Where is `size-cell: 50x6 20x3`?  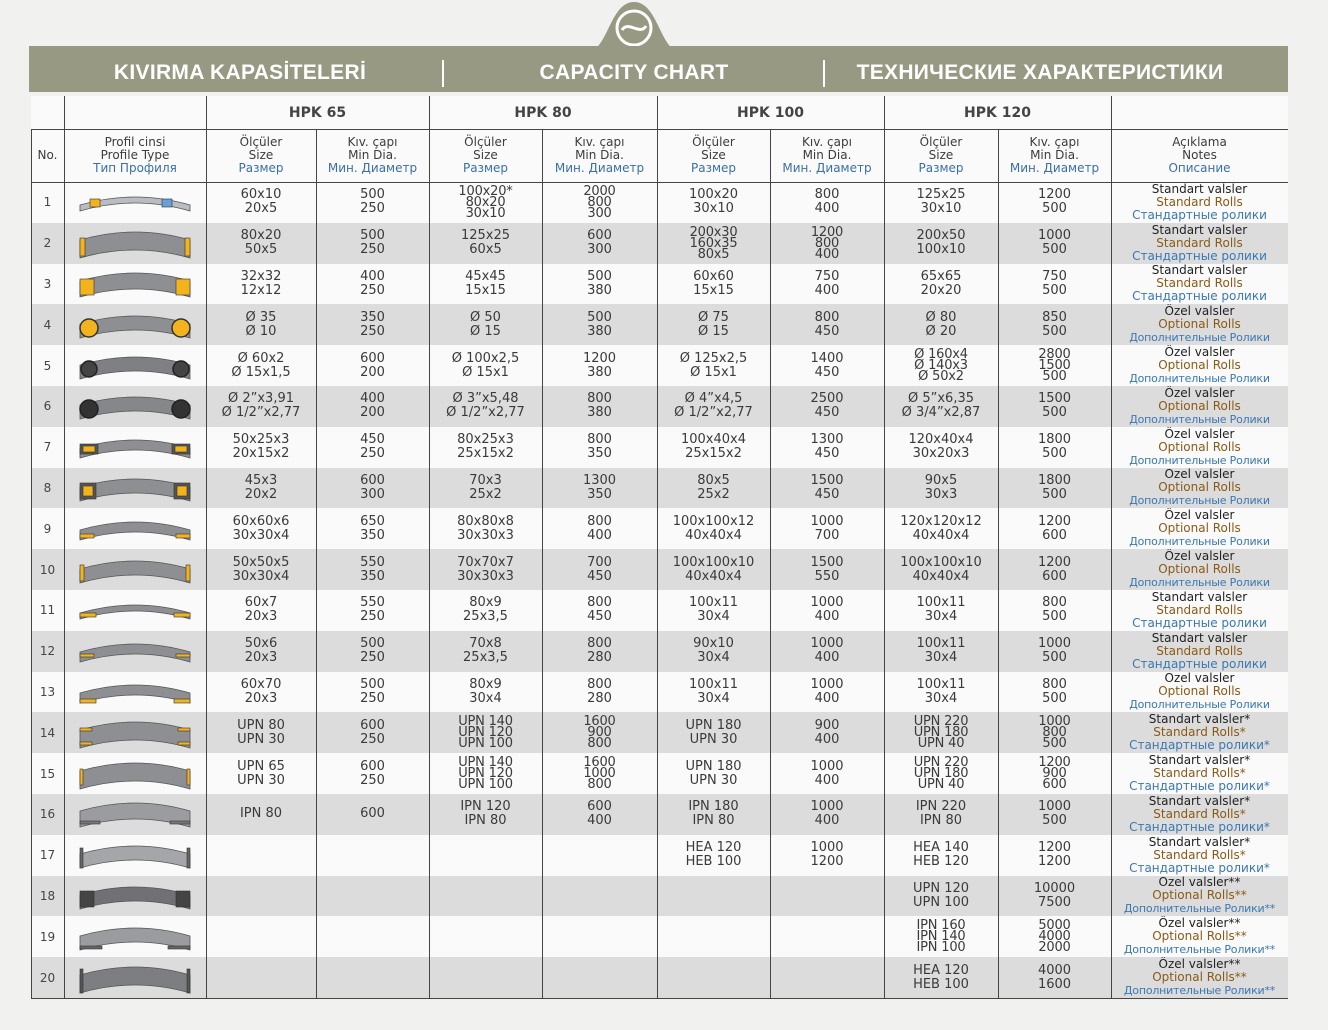 size-cell: 50x6 20x3 is located at coordinates (261, 651).